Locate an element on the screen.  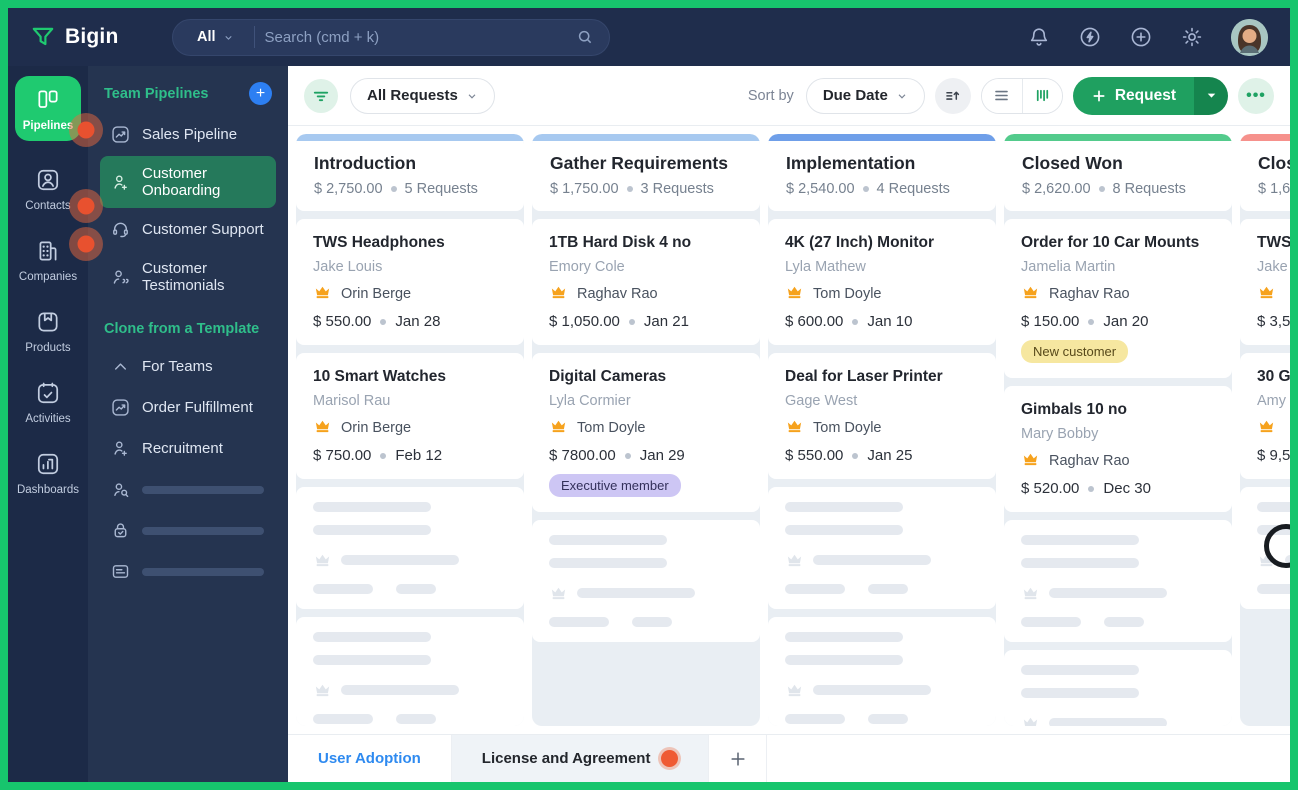
column-header: Implementation $ 2,540.00 4 Requests is located at coordinates (882, 172).